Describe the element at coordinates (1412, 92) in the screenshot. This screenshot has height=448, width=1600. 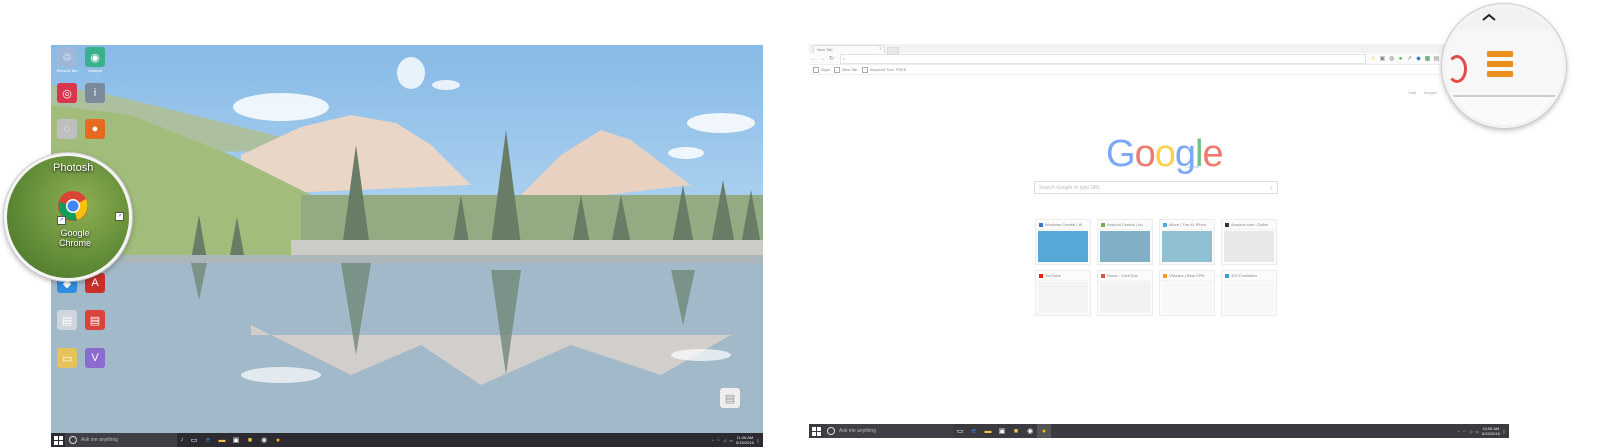
I see `mail-link: Mail` at that location.